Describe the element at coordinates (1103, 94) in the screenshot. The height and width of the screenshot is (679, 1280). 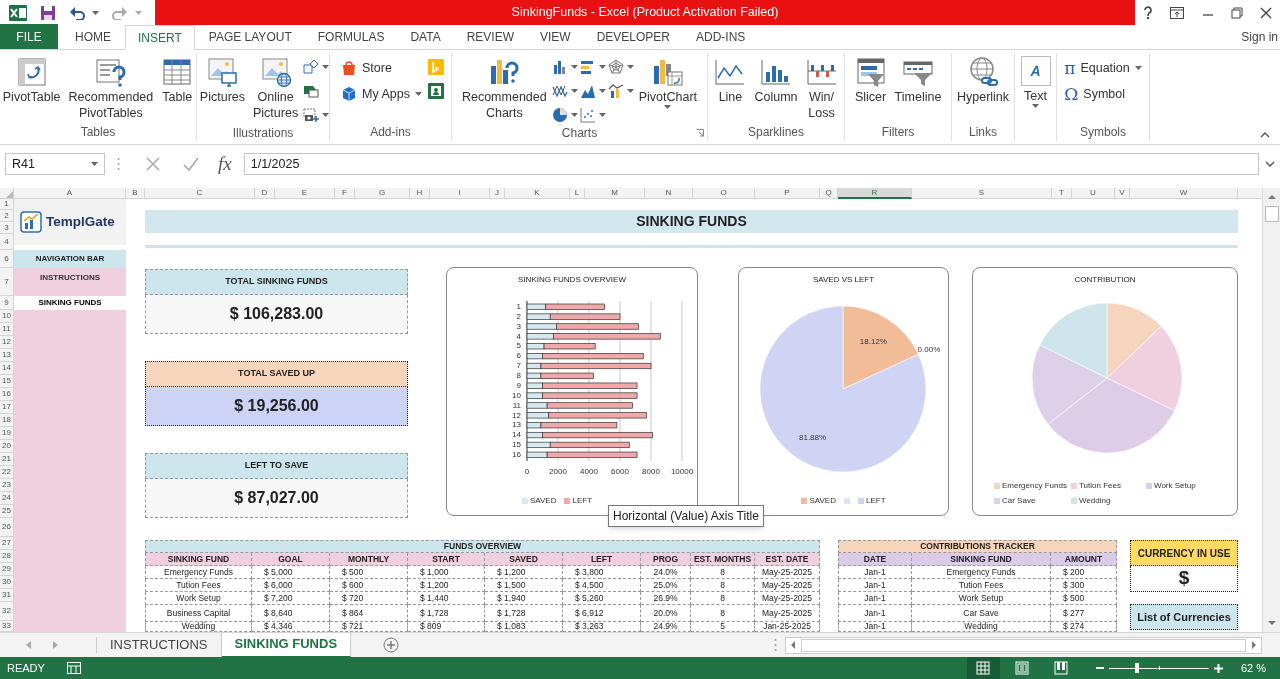
I see `ribbon-button: Ω Symbol` at that location.